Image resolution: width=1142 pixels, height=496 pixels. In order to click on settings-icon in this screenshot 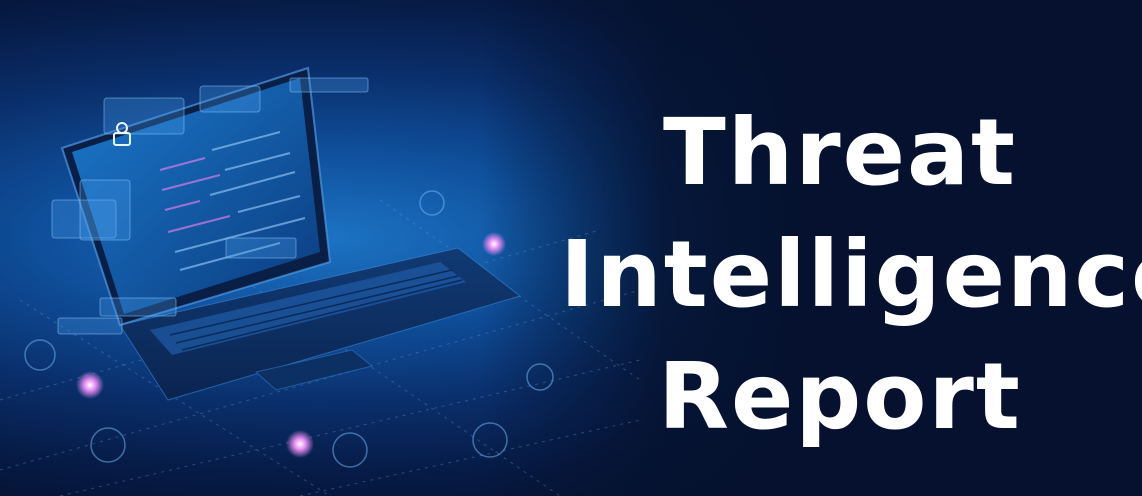, I will do `click(40, 355)`.